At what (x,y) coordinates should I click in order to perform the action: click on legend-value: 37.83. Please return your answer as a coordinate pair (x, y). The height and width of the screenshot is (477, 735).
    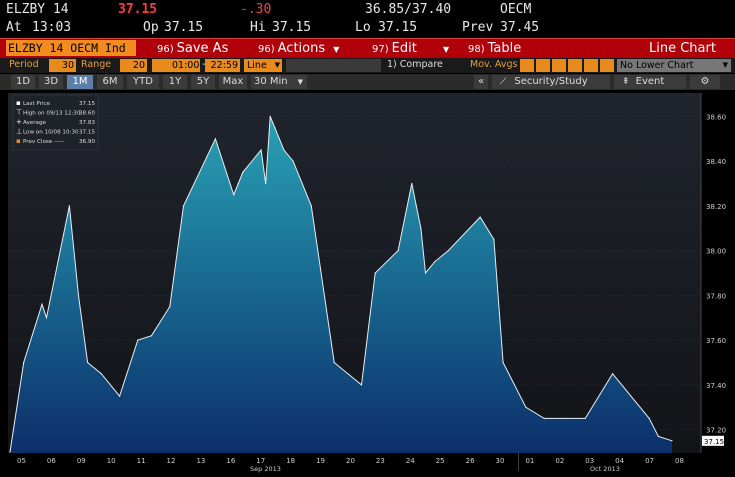
    Looking at the image, I should click on (87, 123).